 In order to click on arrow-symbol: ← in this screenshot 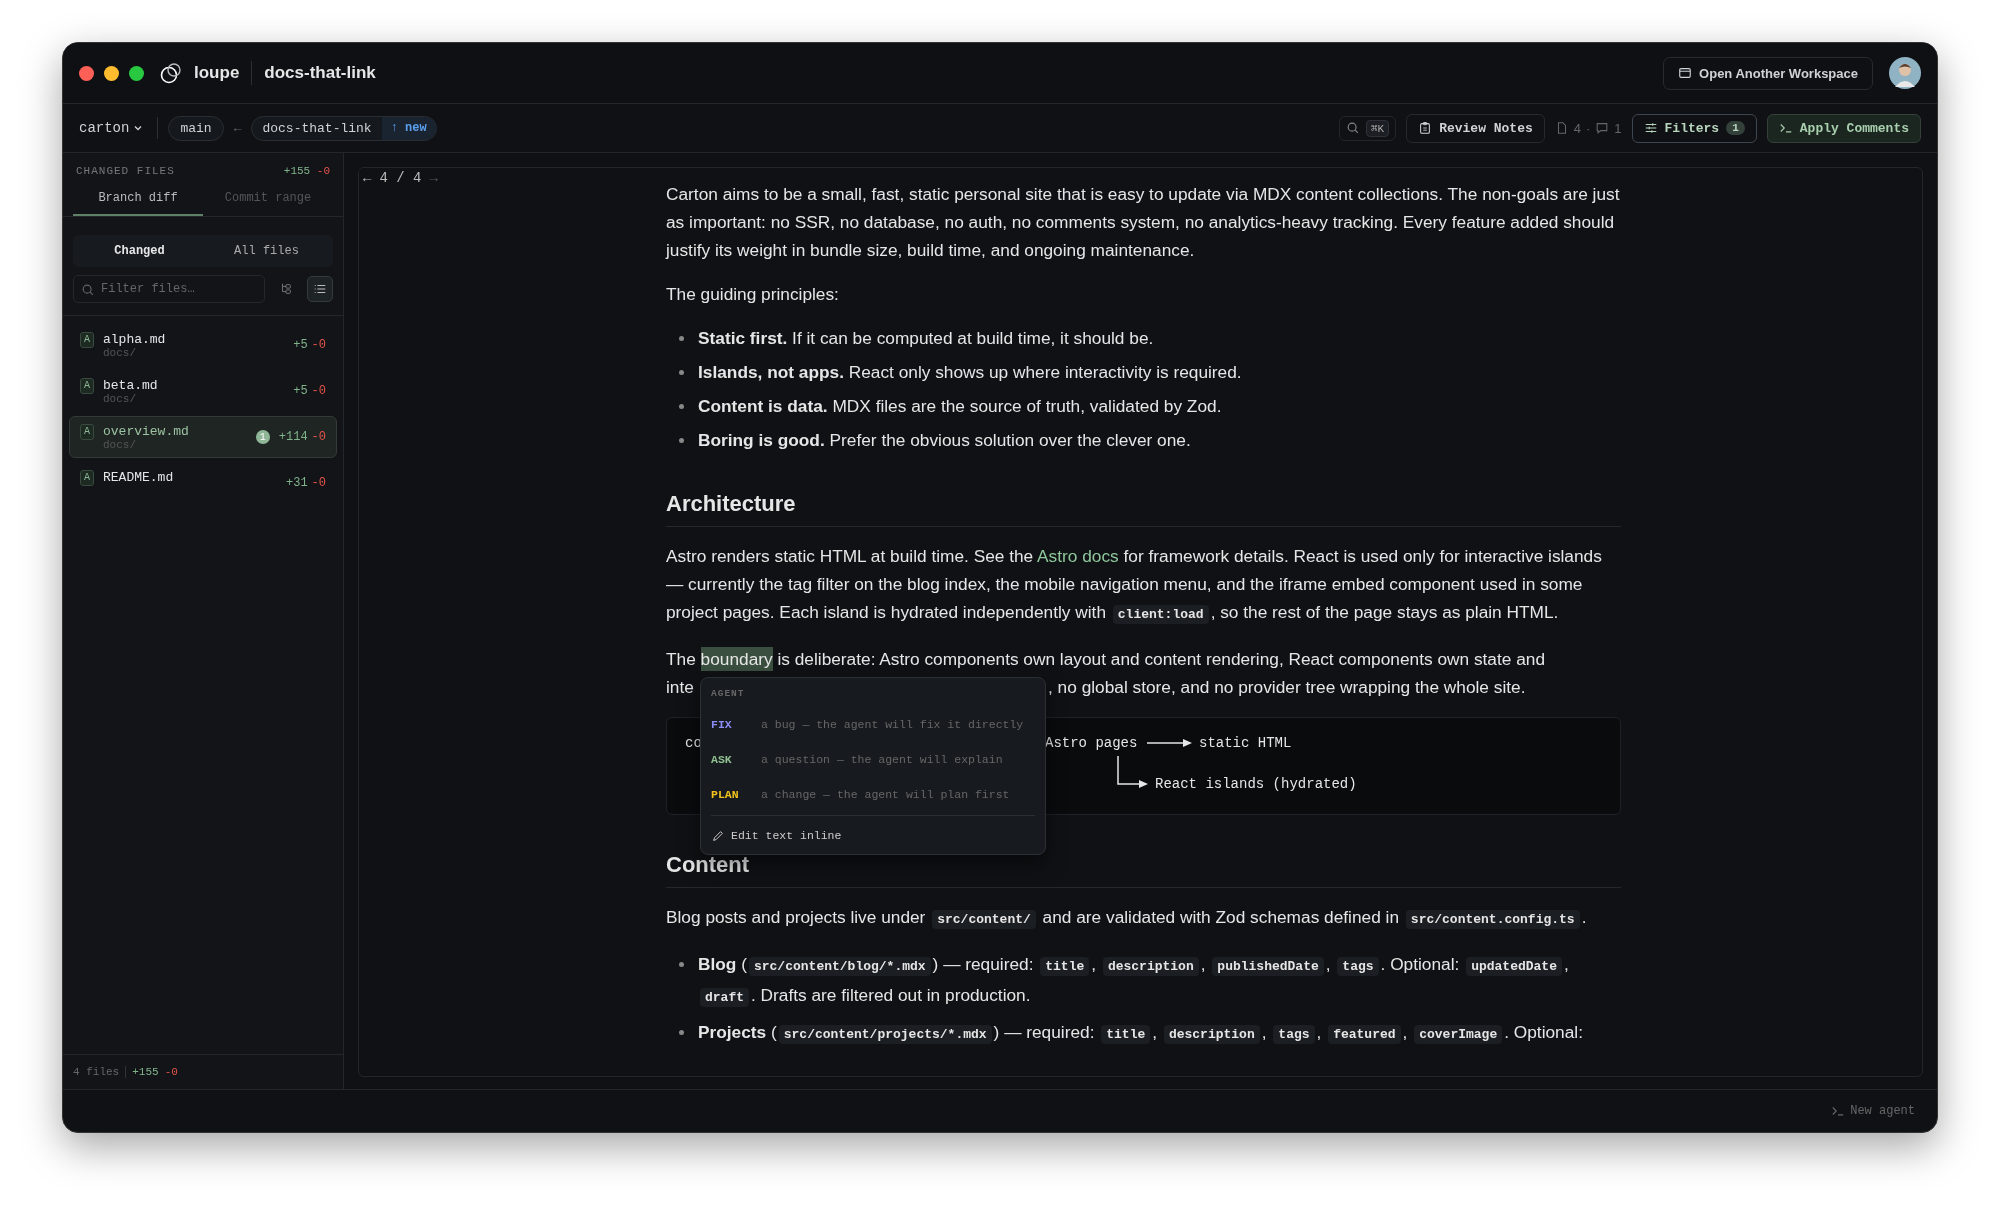, I will do `click(237, 128)`.